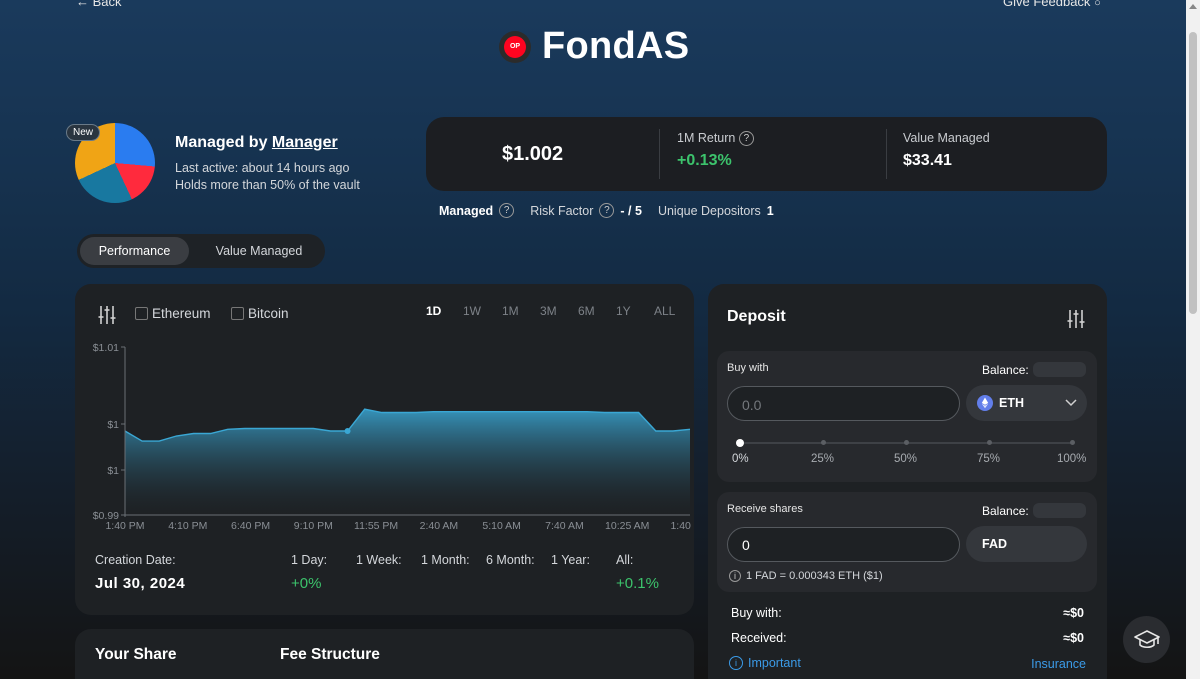 This screenshot has height=679, width=1200. Describe the element at coordinates (444, 311) in the screenshot. I see `range-1d: 1D` at that location.